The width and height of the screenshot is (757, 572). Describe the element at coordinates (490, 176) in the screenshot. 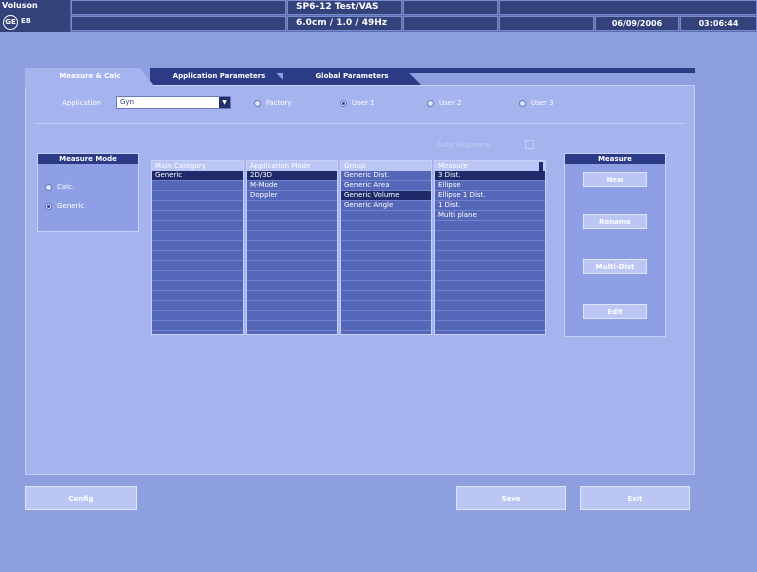

I see `list-item: 3 Dist.` at that location.